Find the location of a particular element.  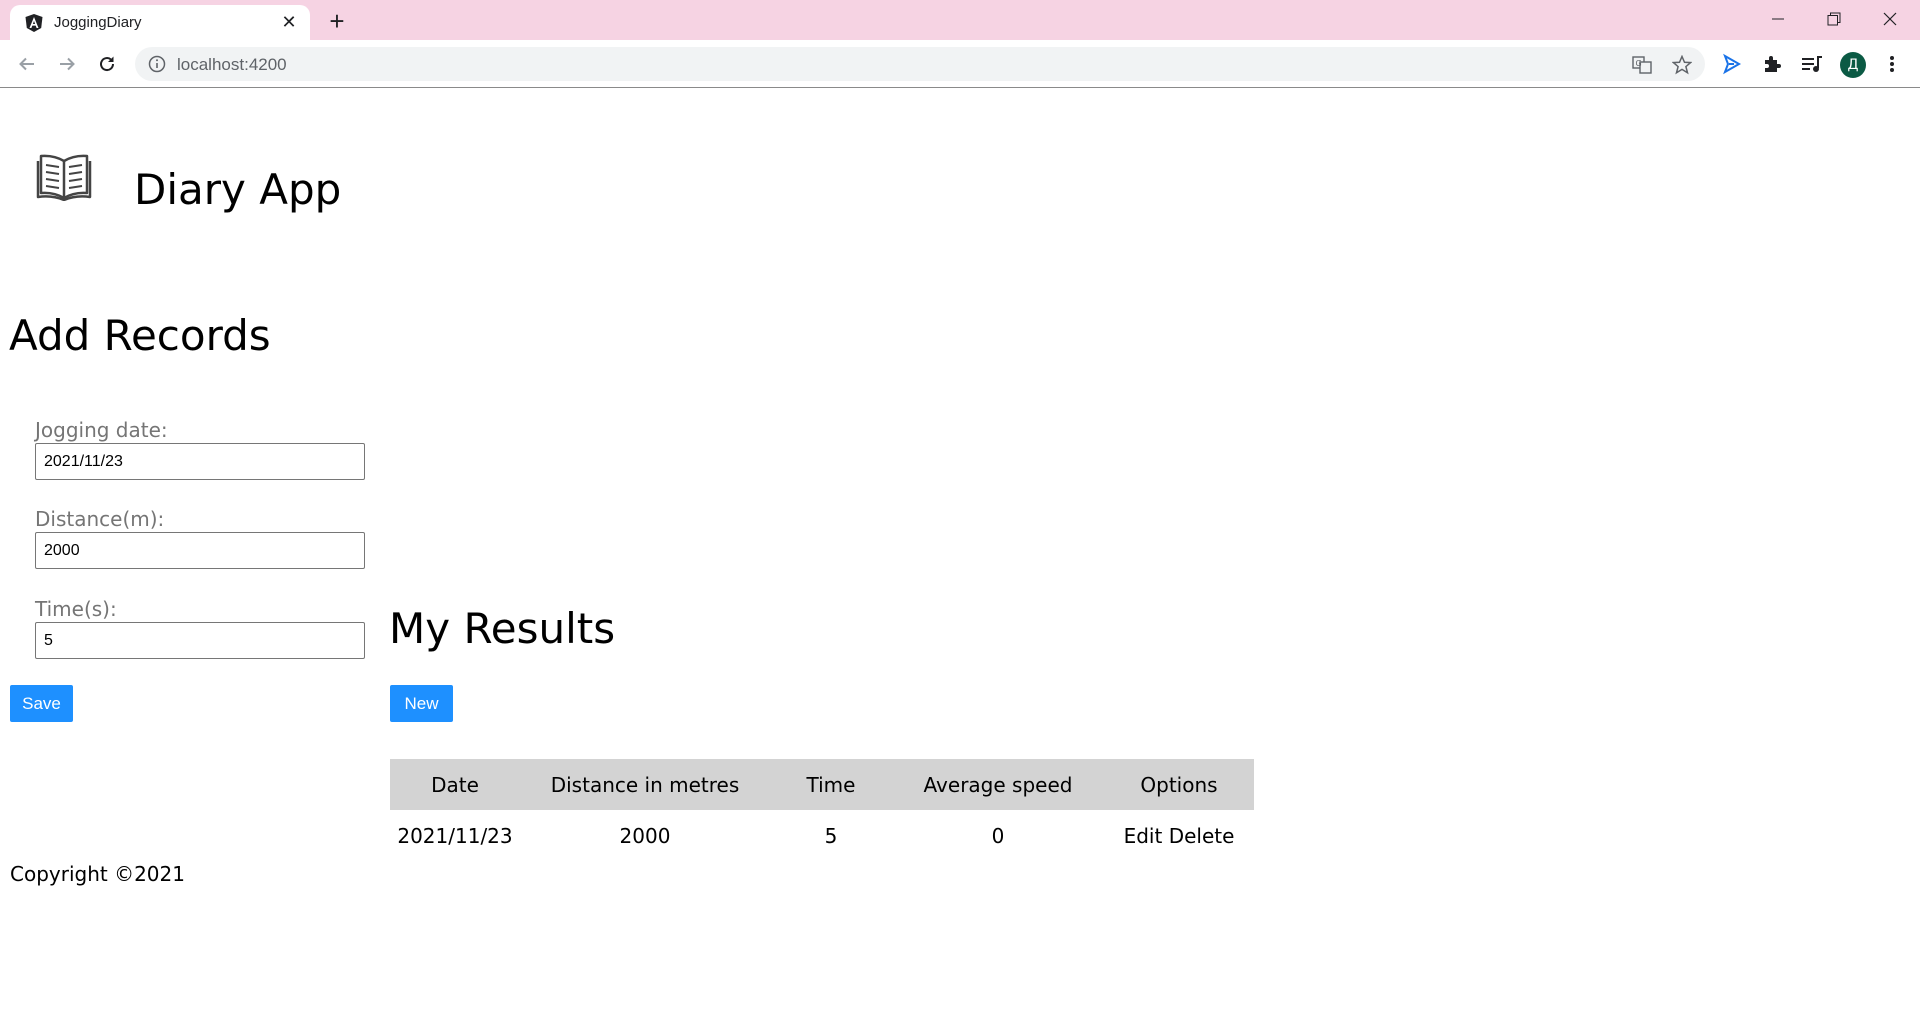

url-text: localhost:4200 is located at coordinates (232, 65).